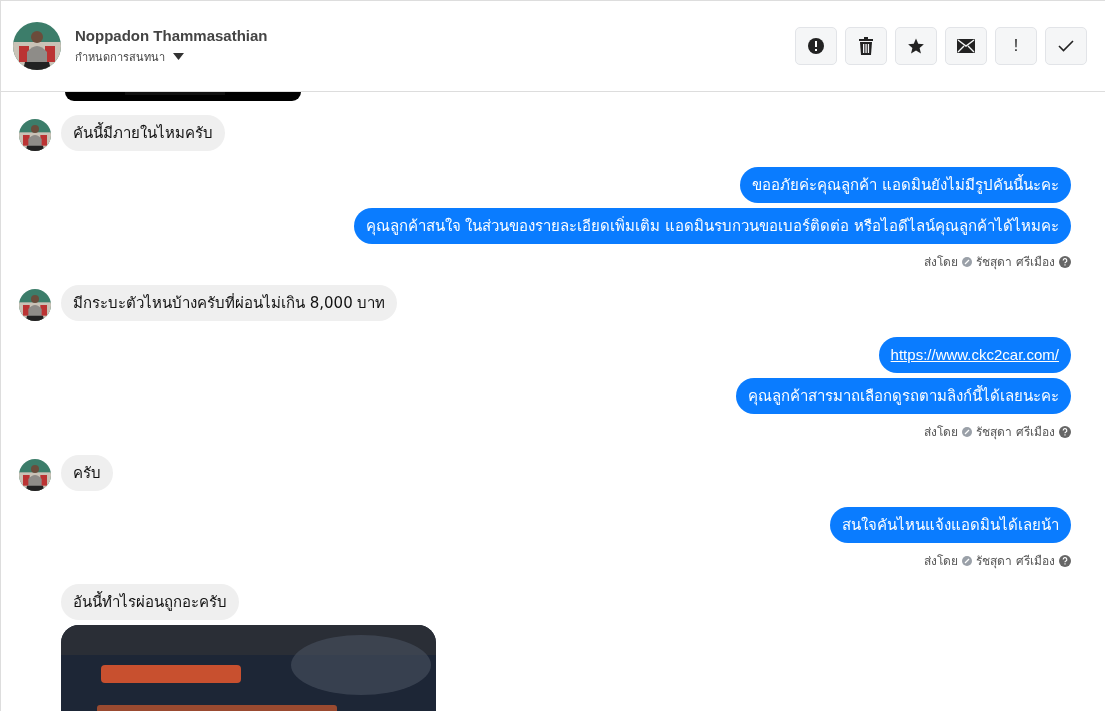  I want to click on star-icon, so click(916, 46).